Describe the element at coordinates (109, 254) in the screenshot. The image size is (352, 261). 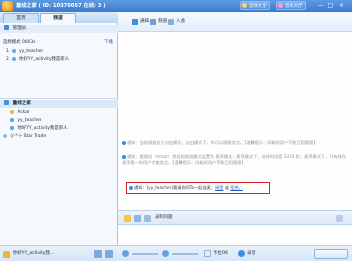
I see `menu-icon` at that location.